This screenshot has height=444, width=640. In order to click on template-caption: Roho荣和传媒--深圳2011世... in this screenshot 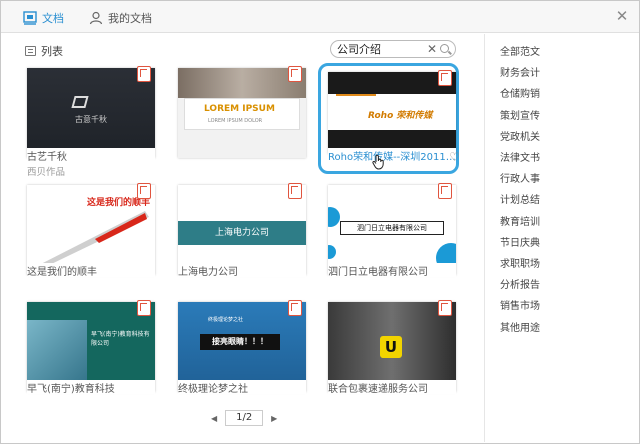, I will do `click(392, 155)`.